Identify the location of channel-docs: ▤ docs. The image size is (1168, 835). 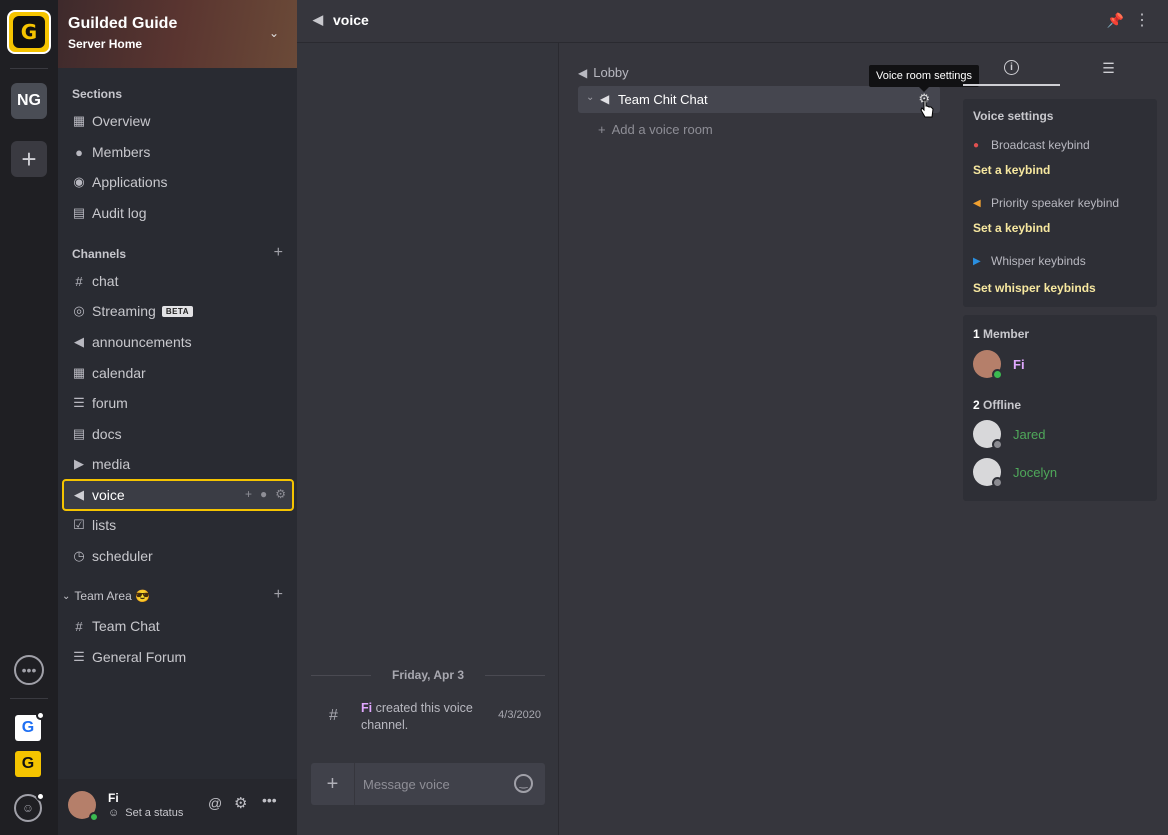
(97, 434).